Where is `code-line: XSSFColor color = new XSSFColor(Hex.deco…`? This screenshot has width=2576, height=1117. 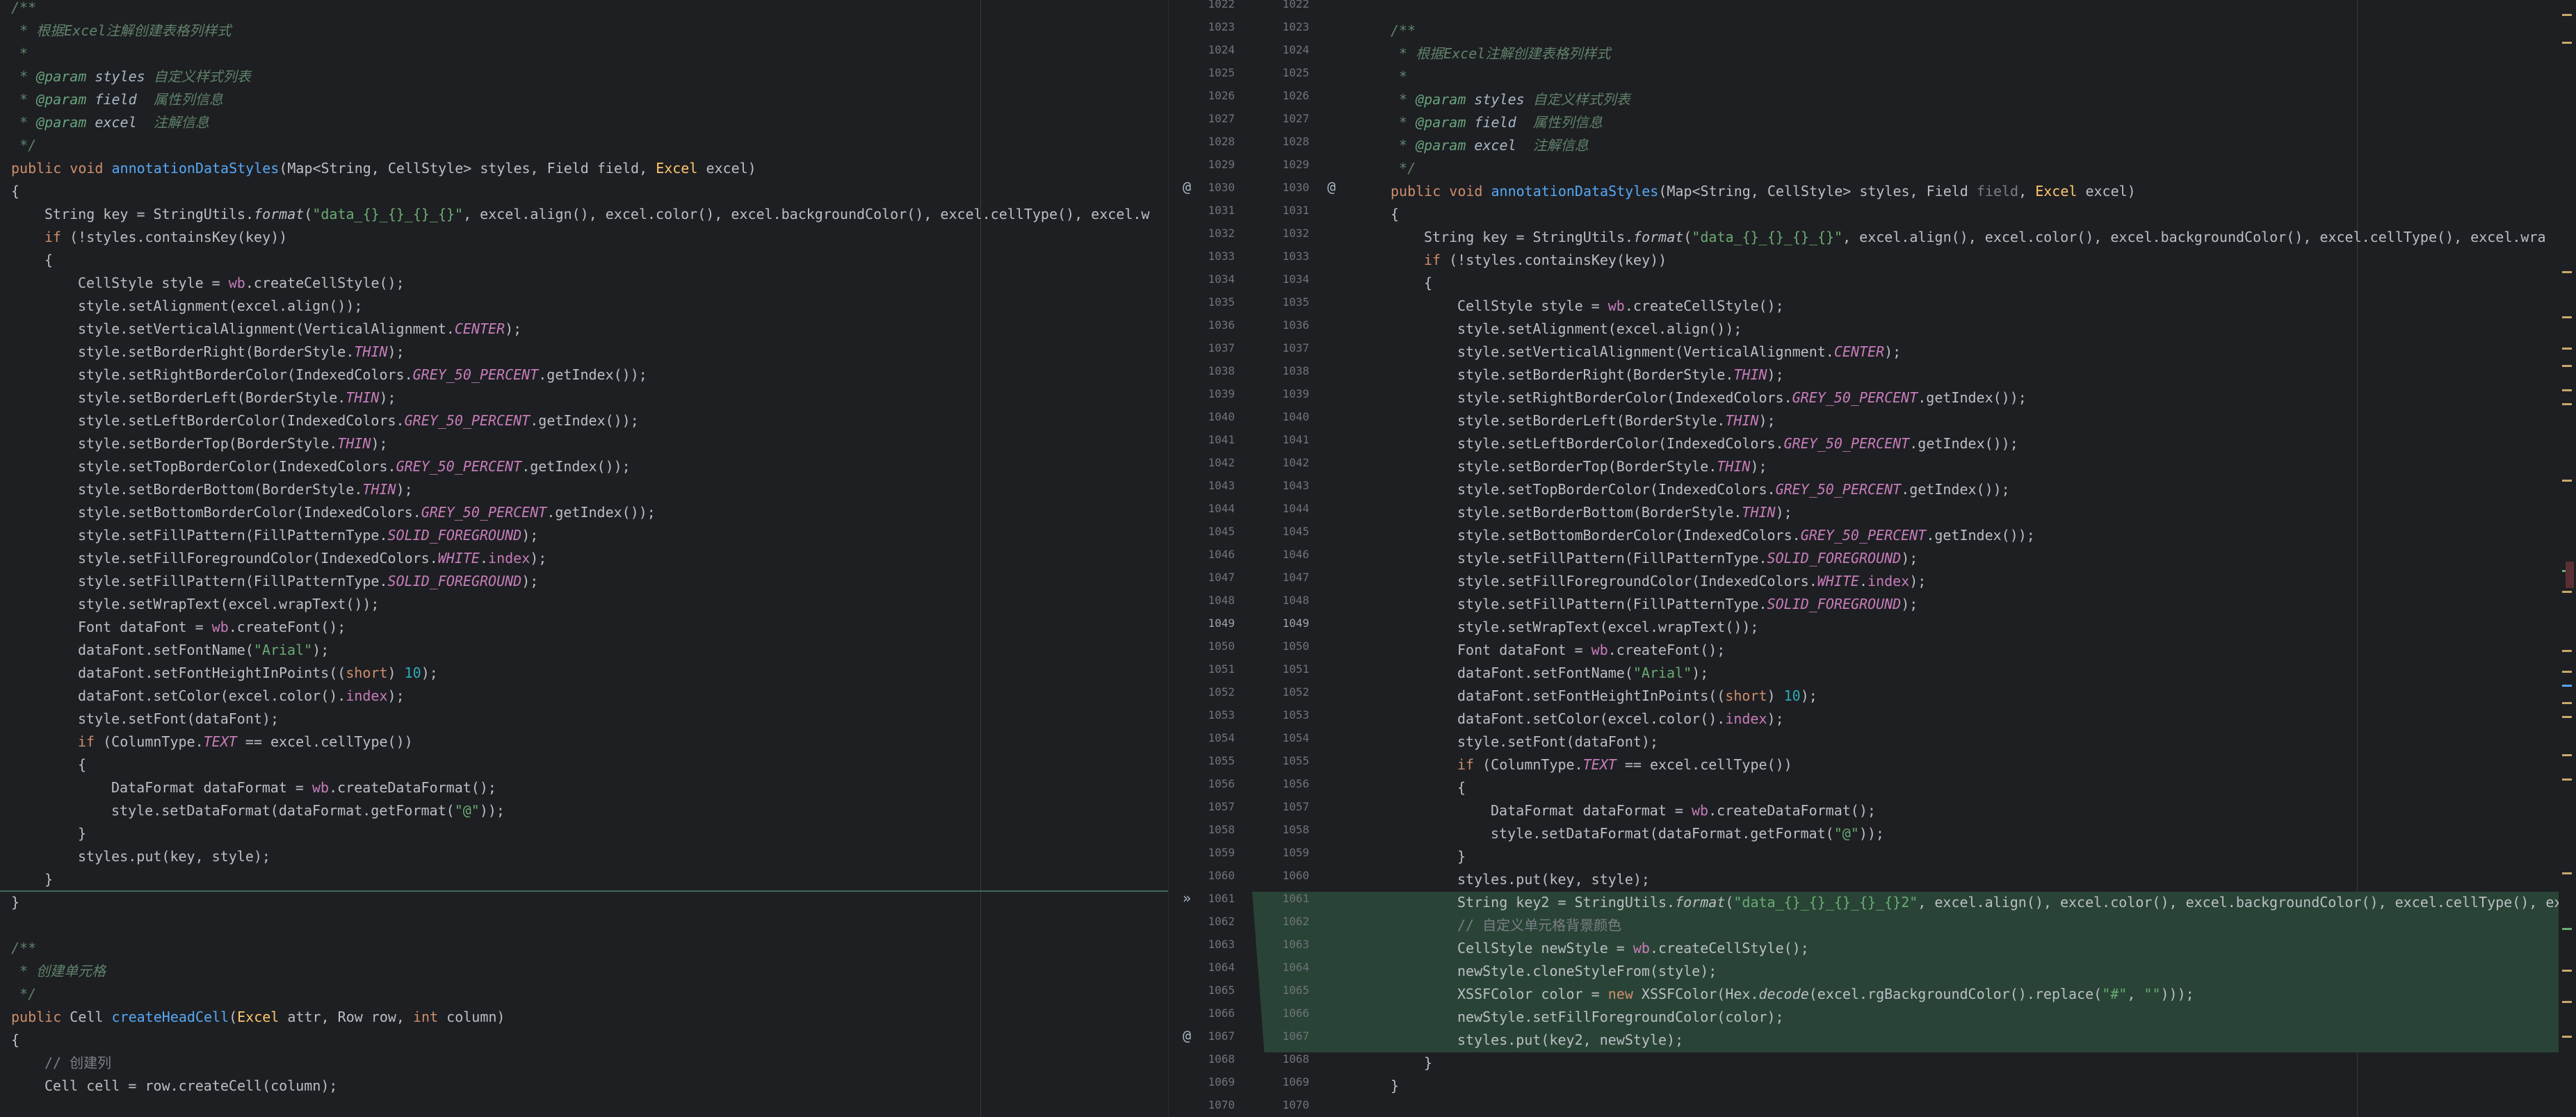 code-line: XSSFColor color = new XSSFColor(Hex.deco… is located at coordinates (1955, 995).